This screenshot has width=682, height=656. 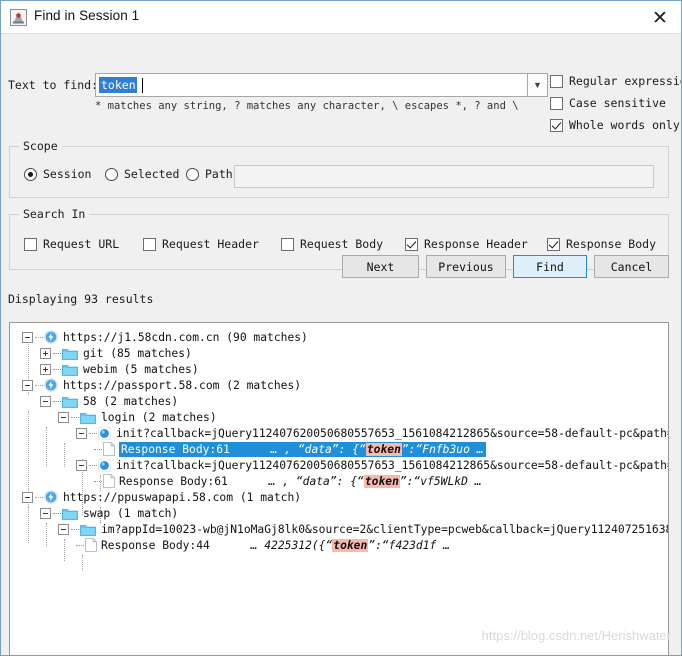 What do you see at coordinates (625, 81) in the screenshot?
I see `option-regular-expression-label: Regular expression` at bounding box center [625, 81].